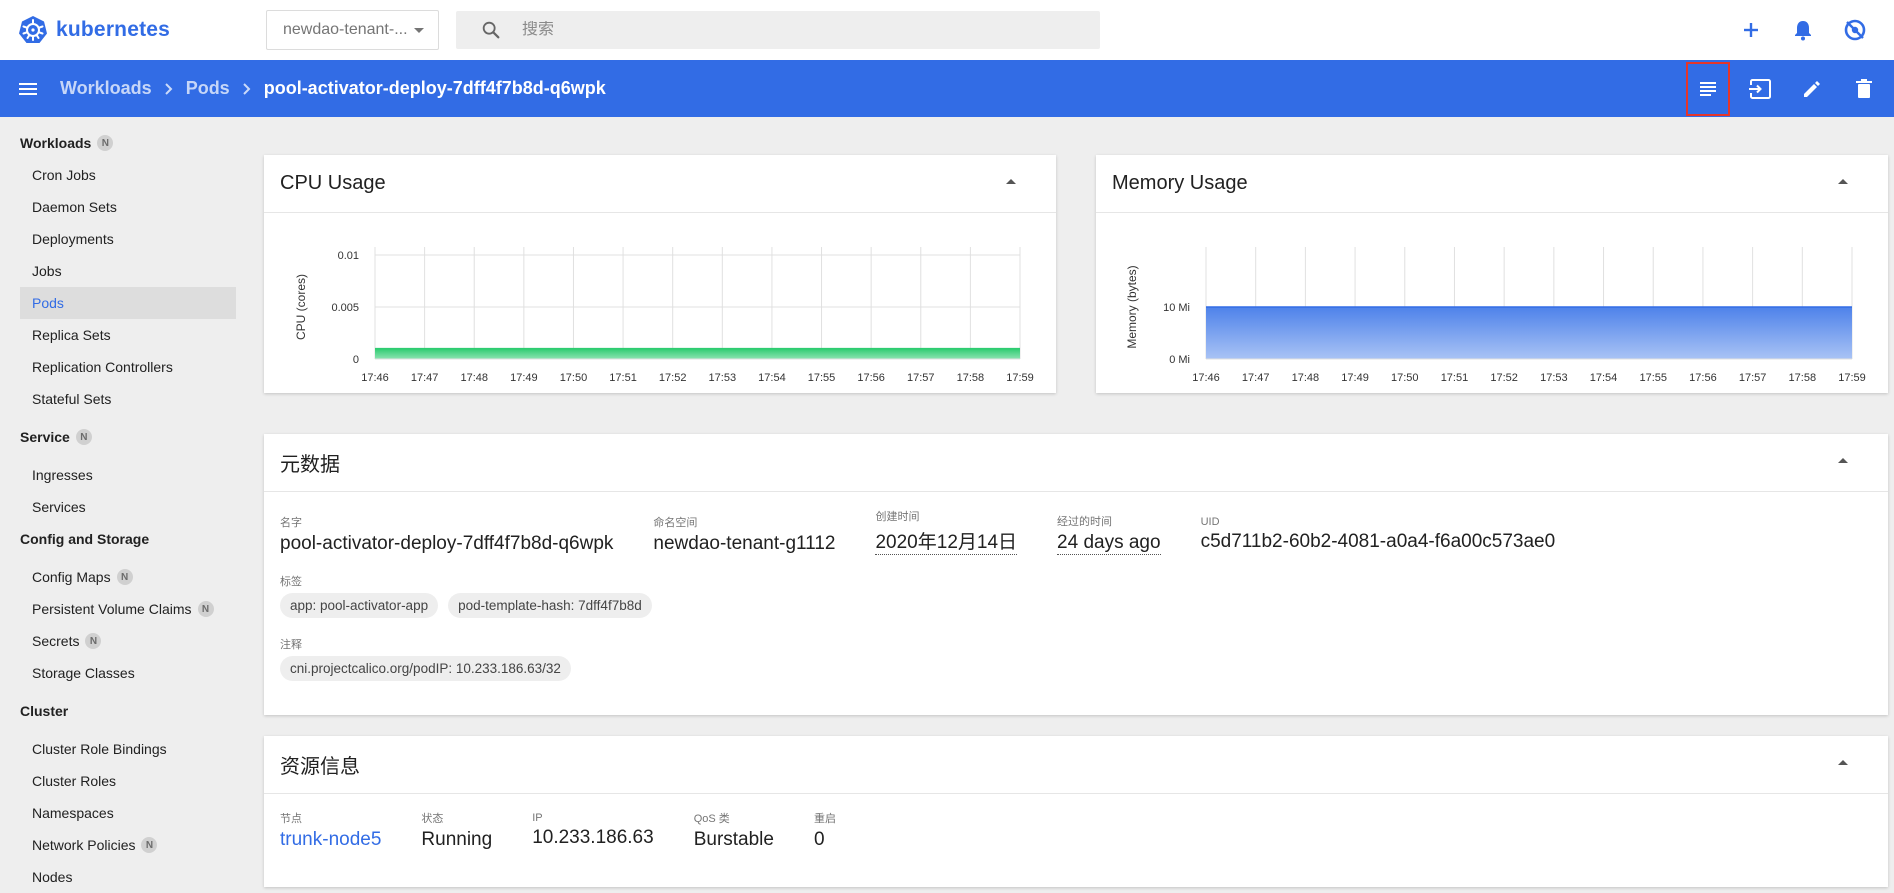  I want to click on card-header: 资源信息, so click(1076, 765).